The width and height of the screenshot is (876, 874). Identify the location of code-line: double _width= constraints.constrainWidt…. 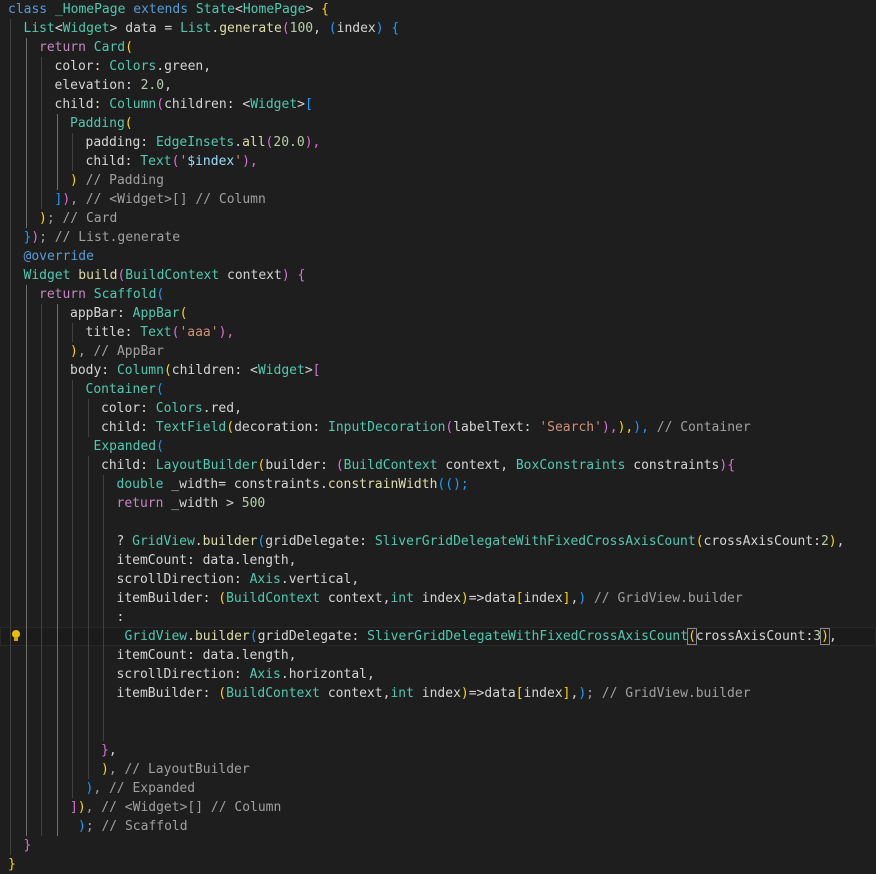
(438, 484).